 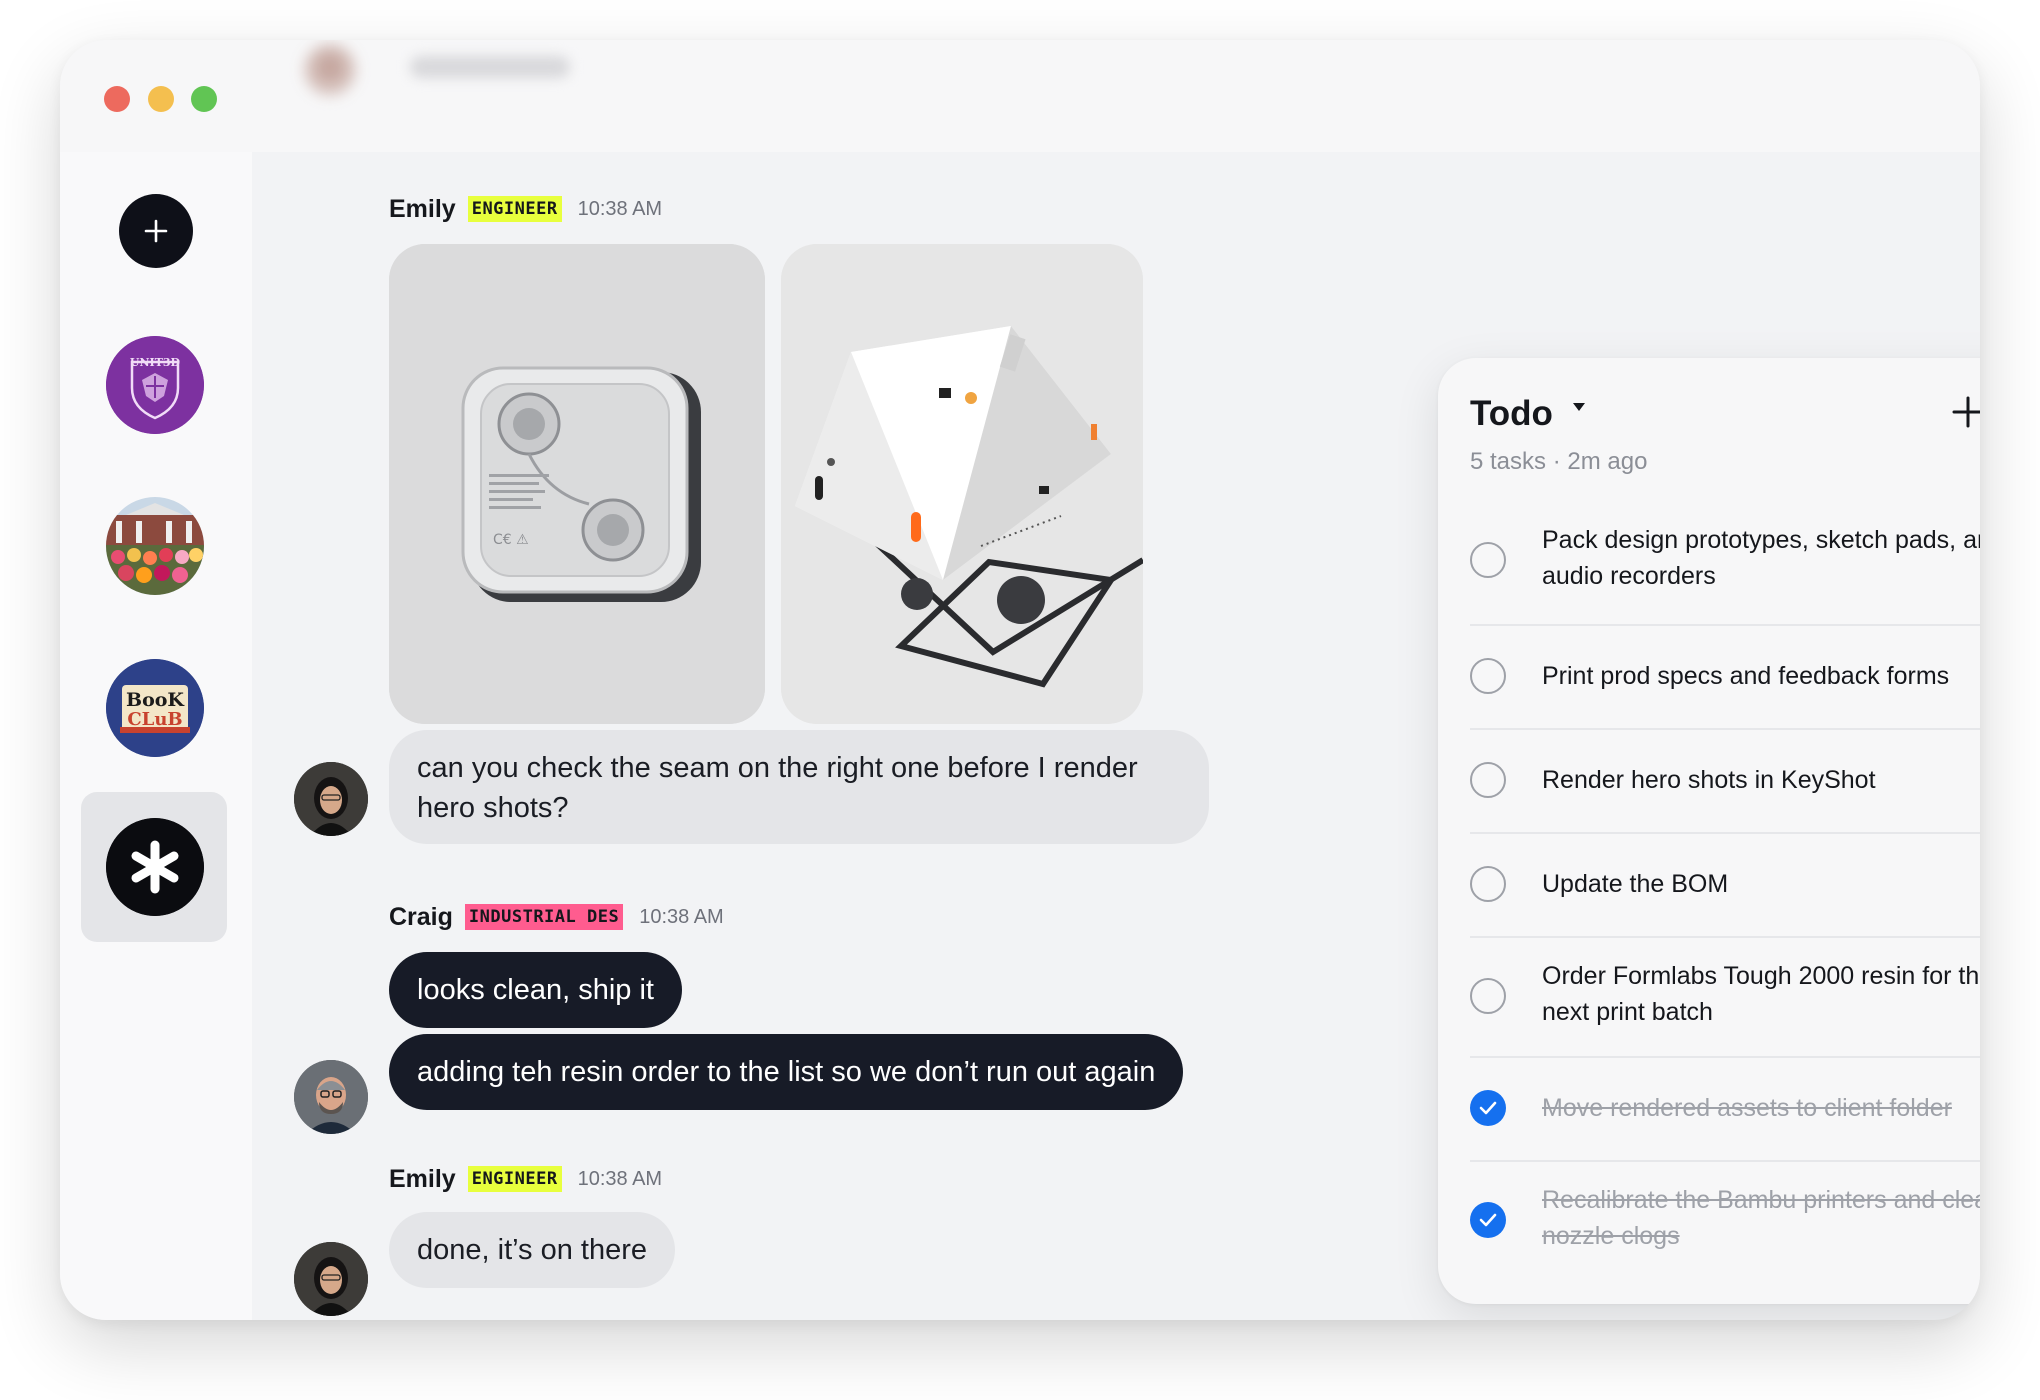 What do you see at coordinates (154, 719) in the screenshot?
I see `svg-text: CLuB` at bounding box center [154, 719].